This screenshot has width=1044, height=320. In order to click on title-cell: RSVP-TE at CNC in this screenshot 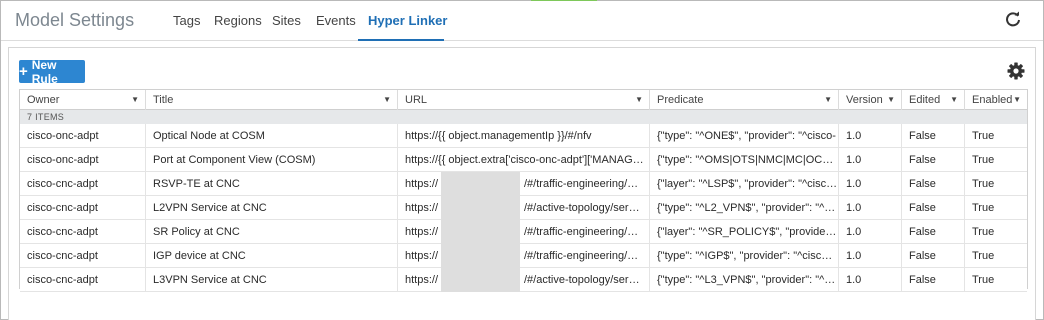, I will do `click(272, 184)`.